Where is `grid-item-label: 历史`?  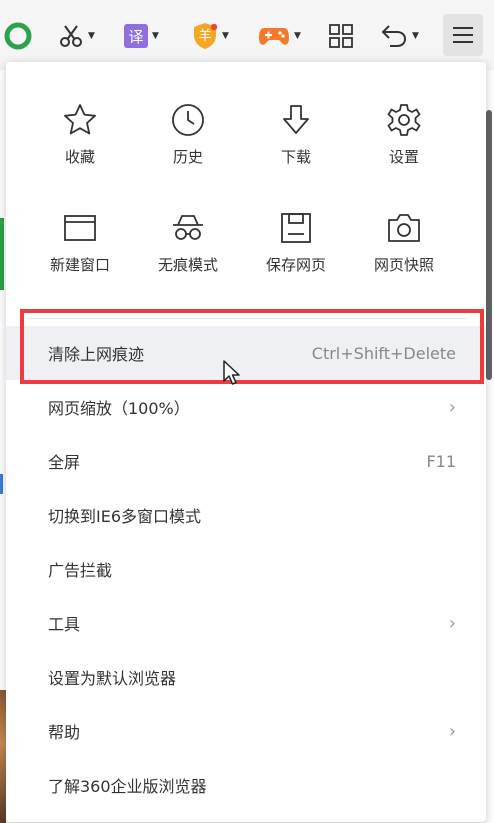
grid-item-label: 历史 is located at coordinates (187, 157).